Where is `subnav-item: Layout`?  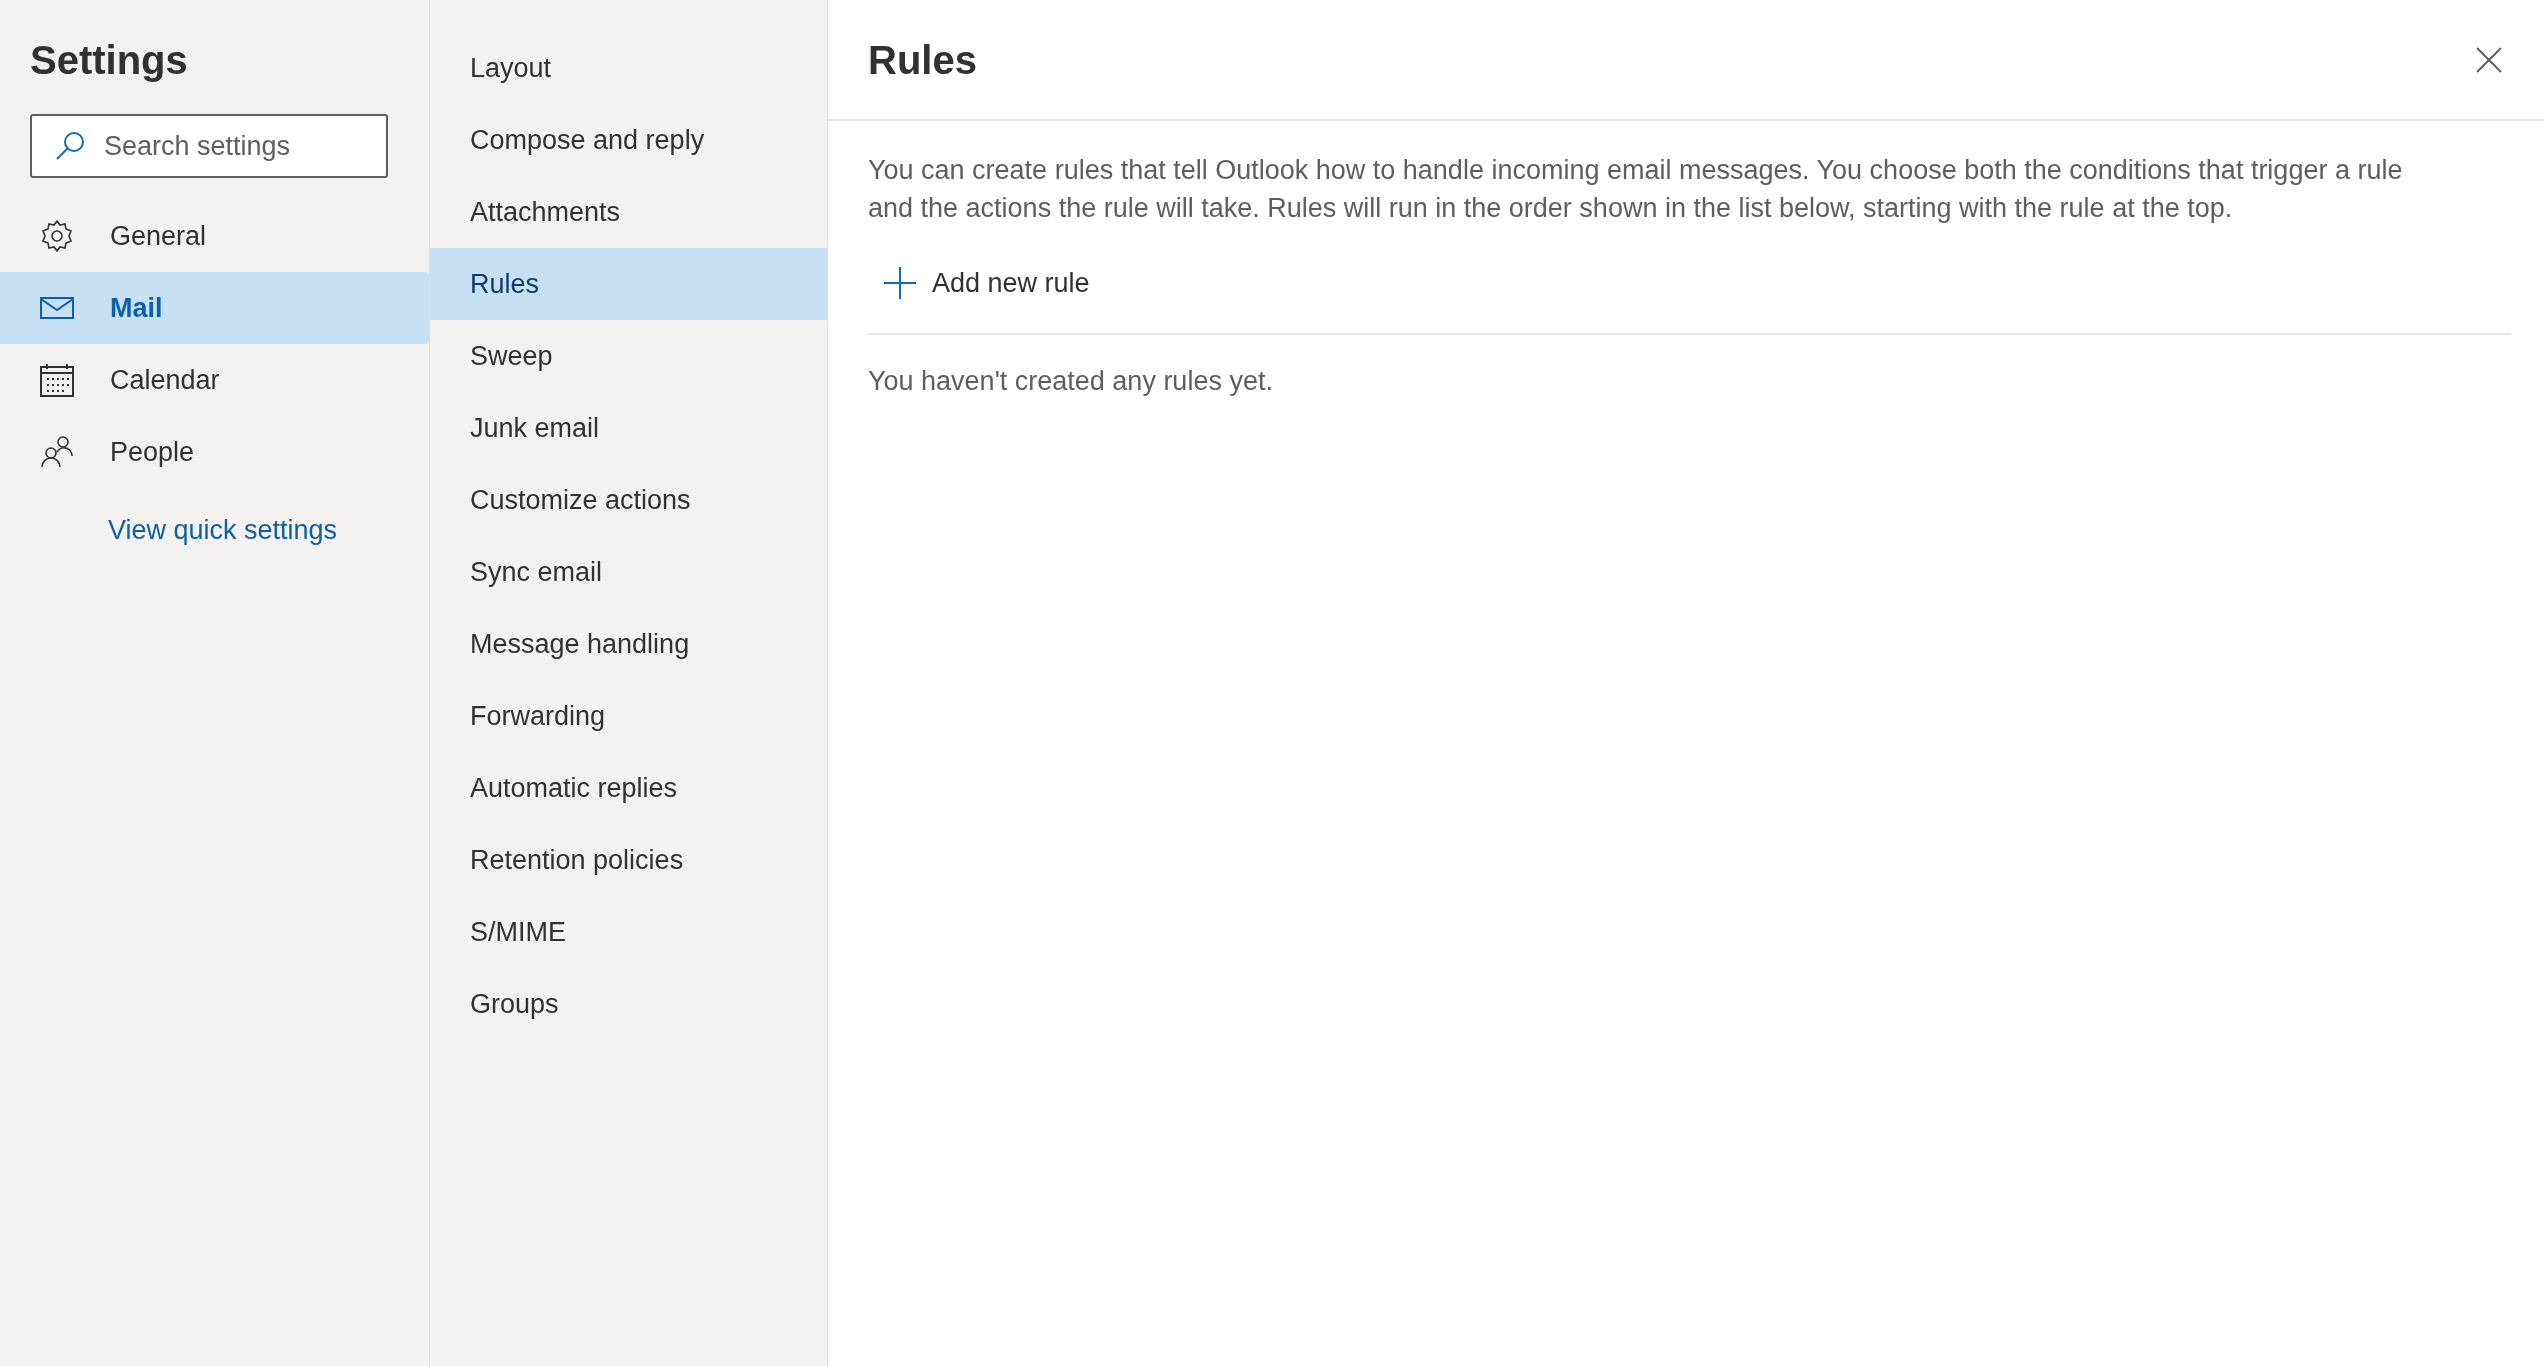 subnav-item: Layout is located at coordinates (628, 68).